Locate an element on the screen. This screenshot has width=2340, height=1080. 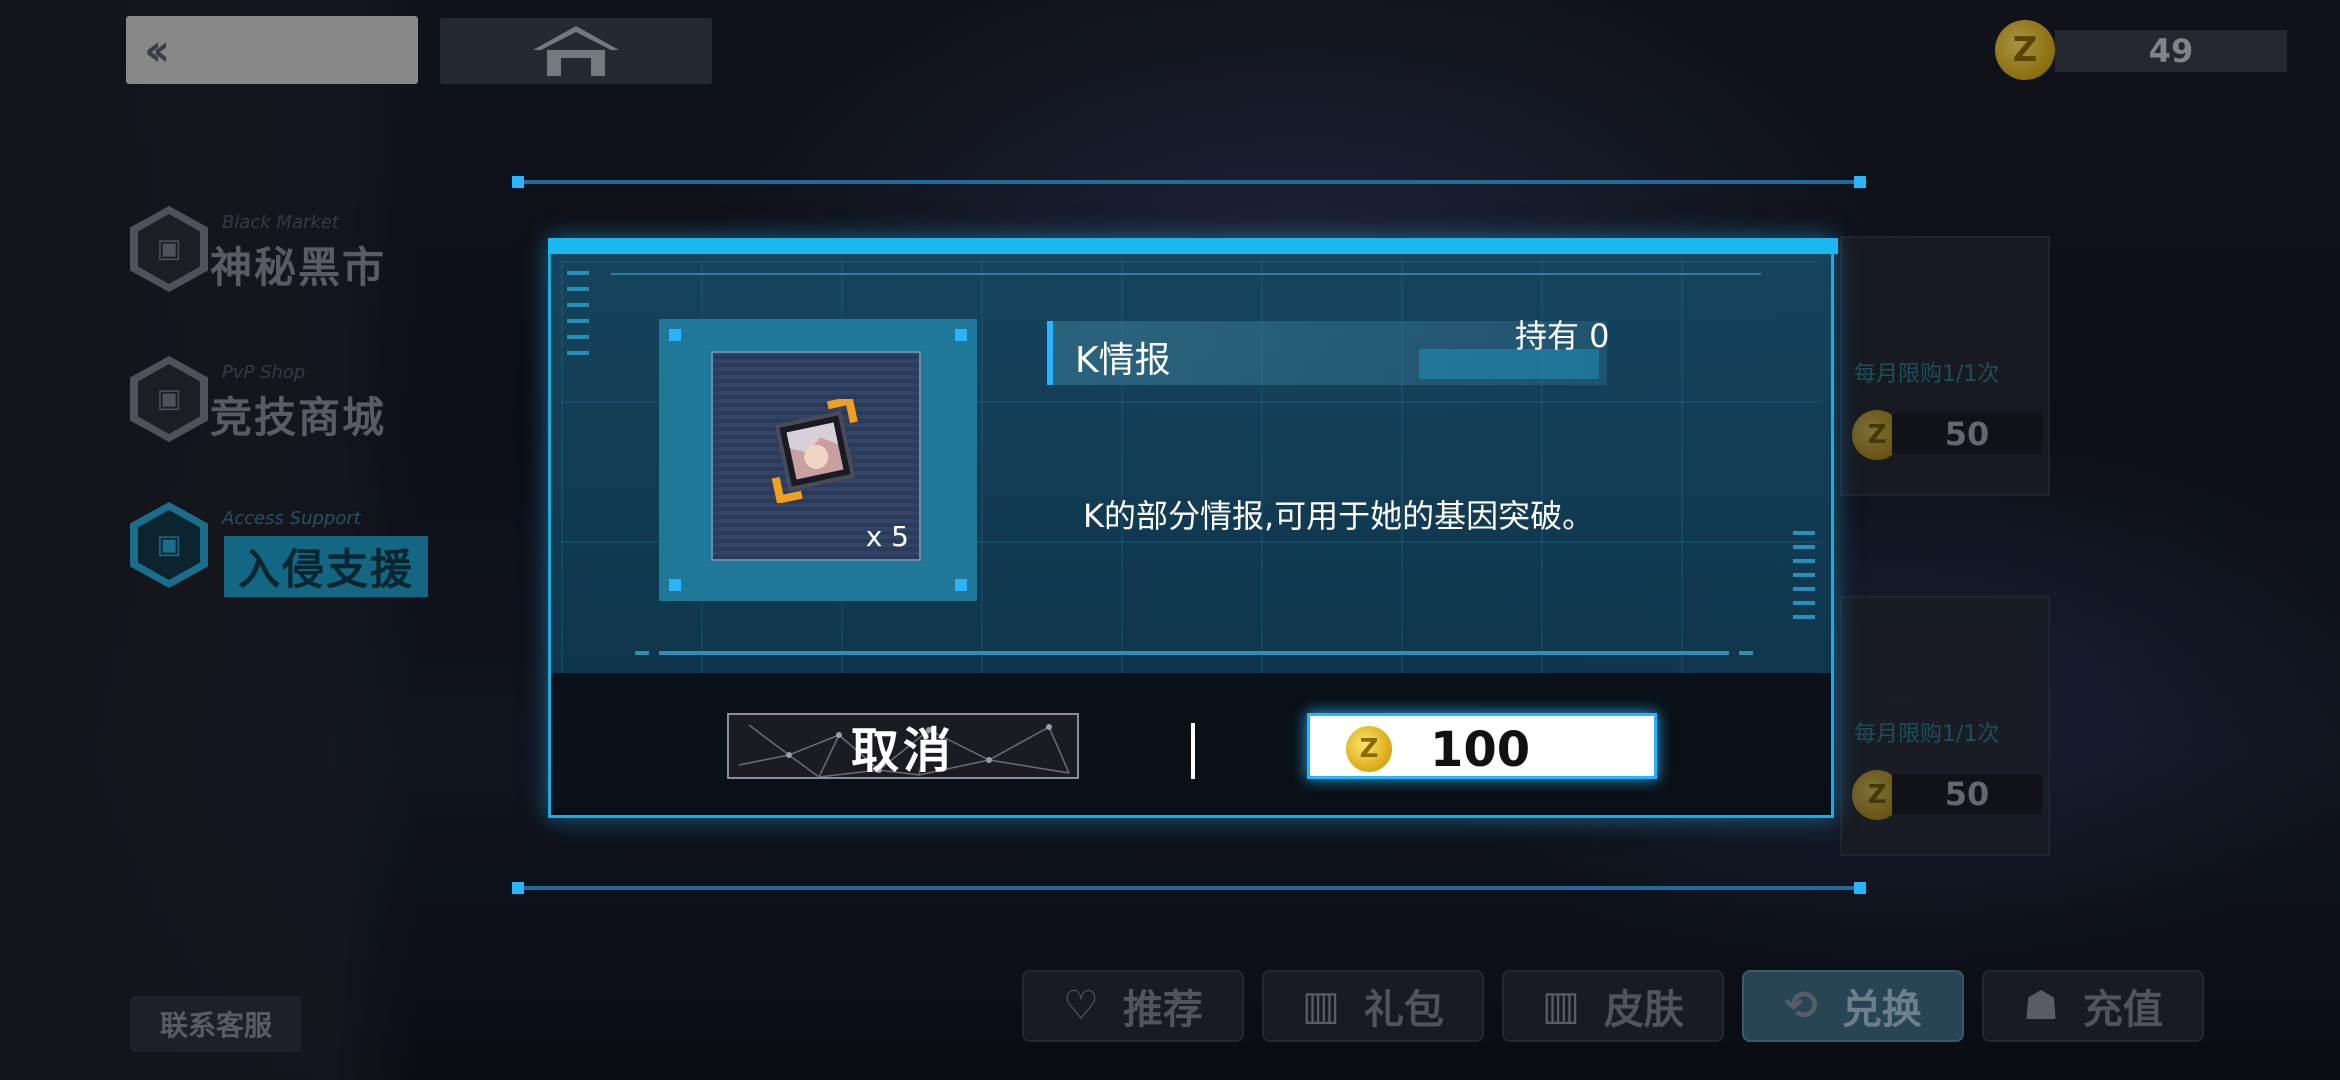
frame-line-bottom is located at coordinates (1191, 888).